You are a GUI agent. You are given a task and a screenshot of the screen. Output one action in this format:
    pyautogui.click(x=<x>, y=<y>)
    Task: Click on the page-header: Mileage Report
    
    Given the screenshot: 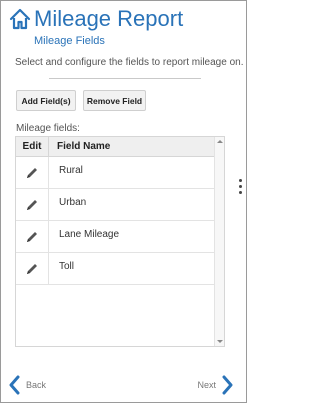 What is the action you would take?
    pyautogui.click(x=96, y=19)
    